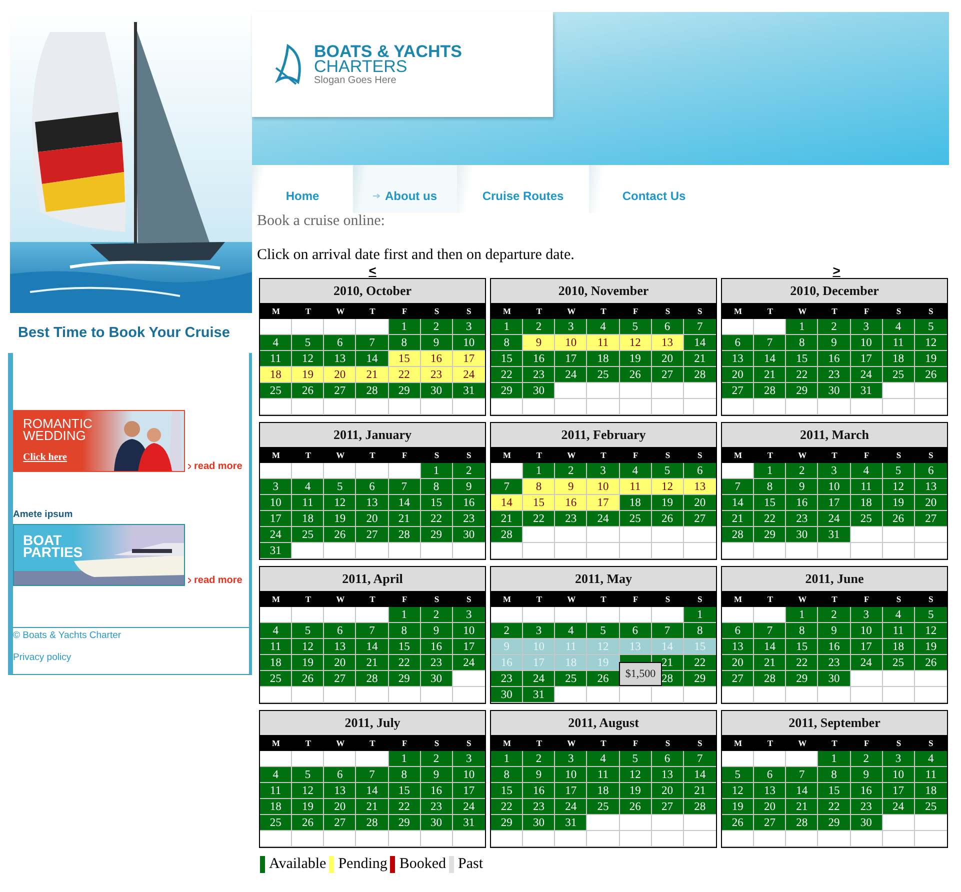 This screenshot has height=892, width=961. What do you see at coordinates (215, 466) in the screenshot?
I see `read-more-link: read more` at bounding box center [215, 466].